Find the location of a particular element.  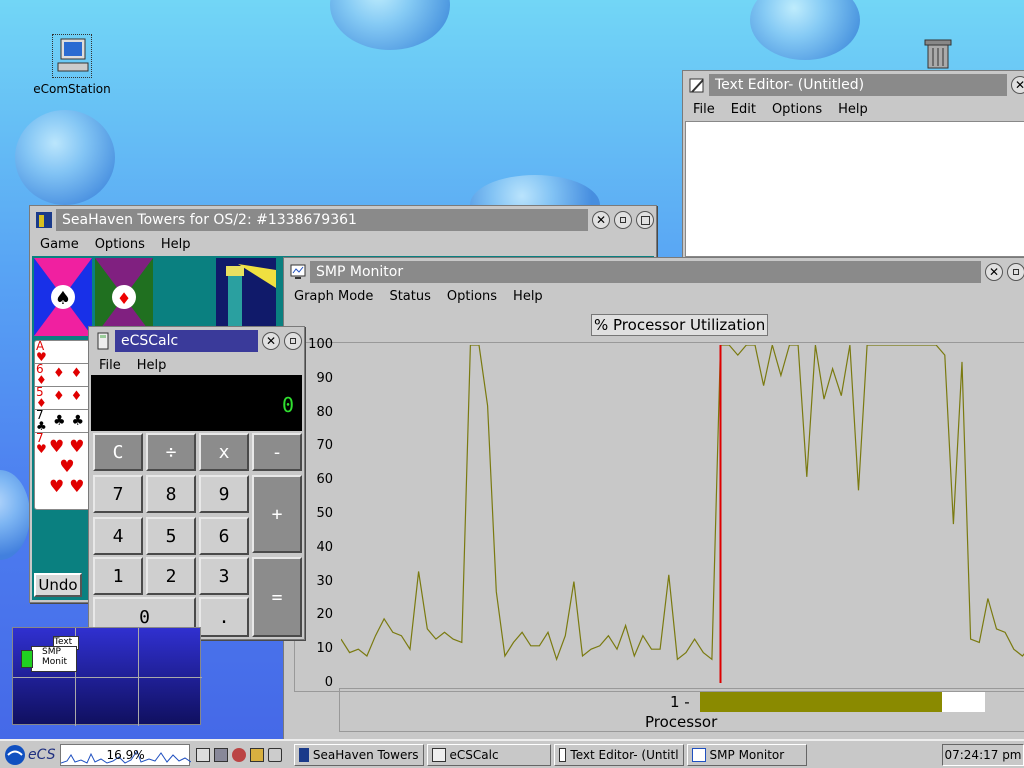

card-pips: ♦♦ is located at coordinates (71, 396).